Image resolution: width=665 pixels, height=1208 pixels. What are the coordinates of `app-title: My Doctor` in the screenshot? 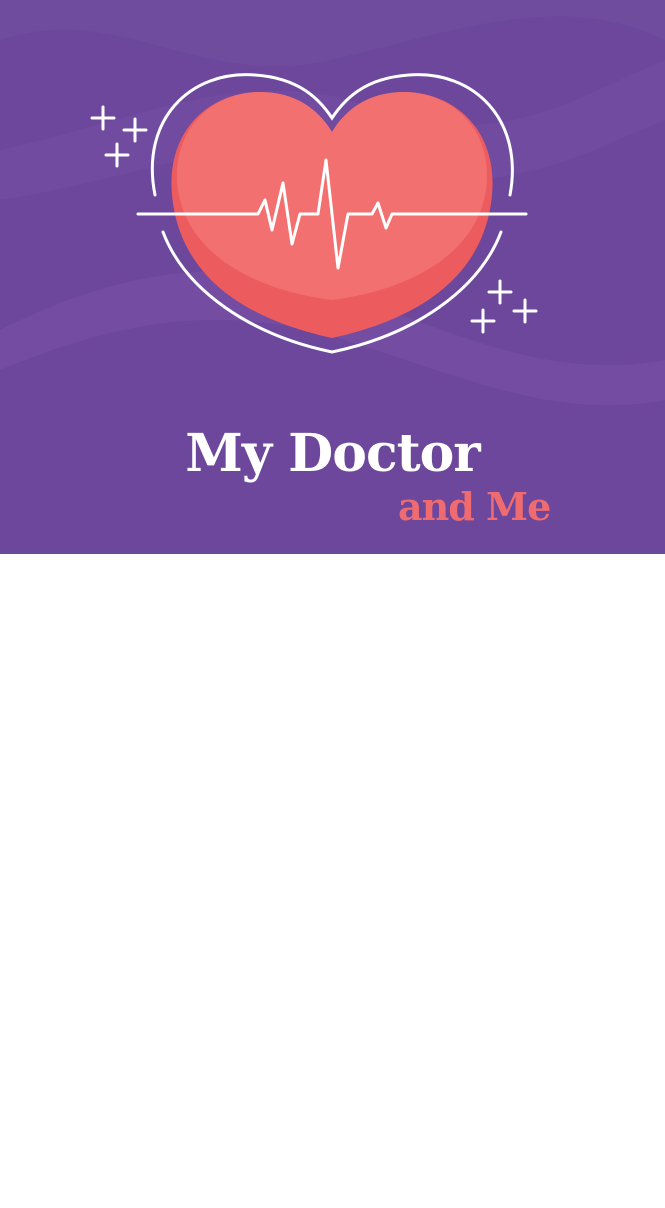 It's located at (332, 453).